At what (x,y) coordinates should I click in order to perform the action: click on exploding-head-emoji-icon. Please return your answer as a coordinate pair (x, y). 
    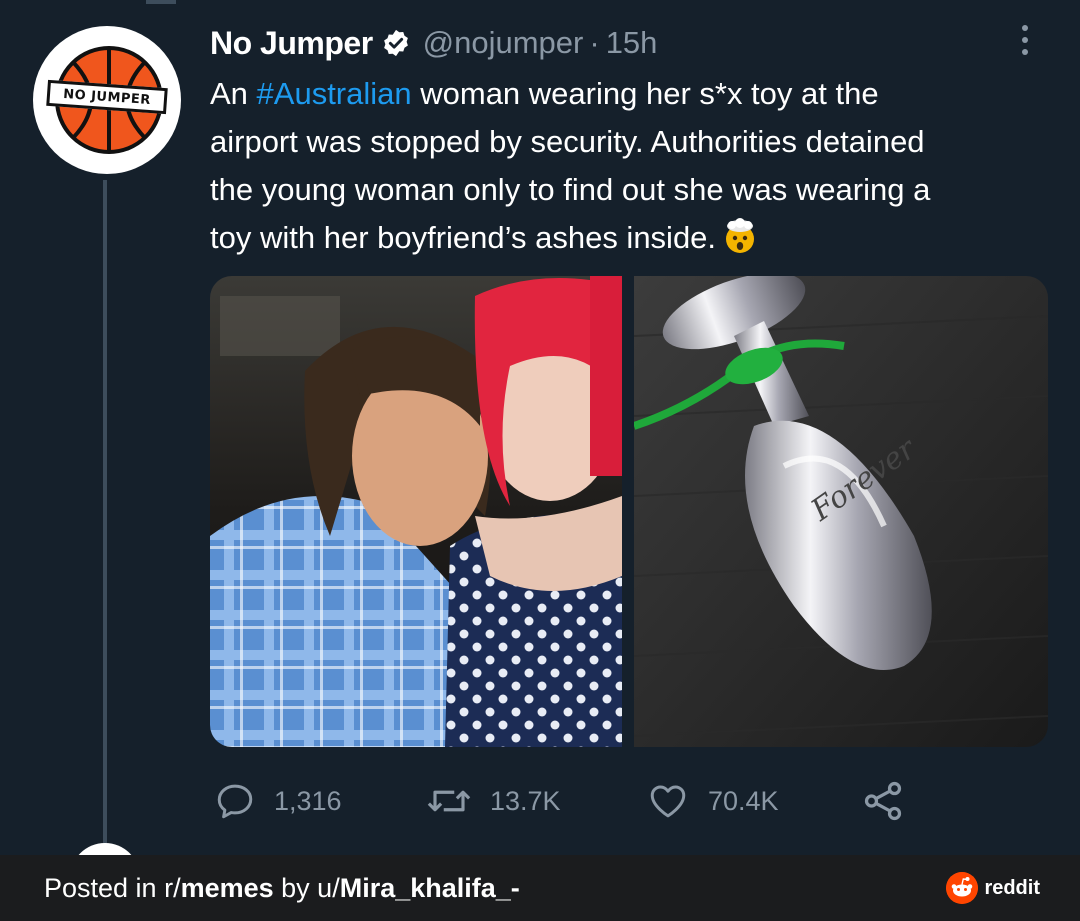
    Looking at the image, I should click on (740, 235).